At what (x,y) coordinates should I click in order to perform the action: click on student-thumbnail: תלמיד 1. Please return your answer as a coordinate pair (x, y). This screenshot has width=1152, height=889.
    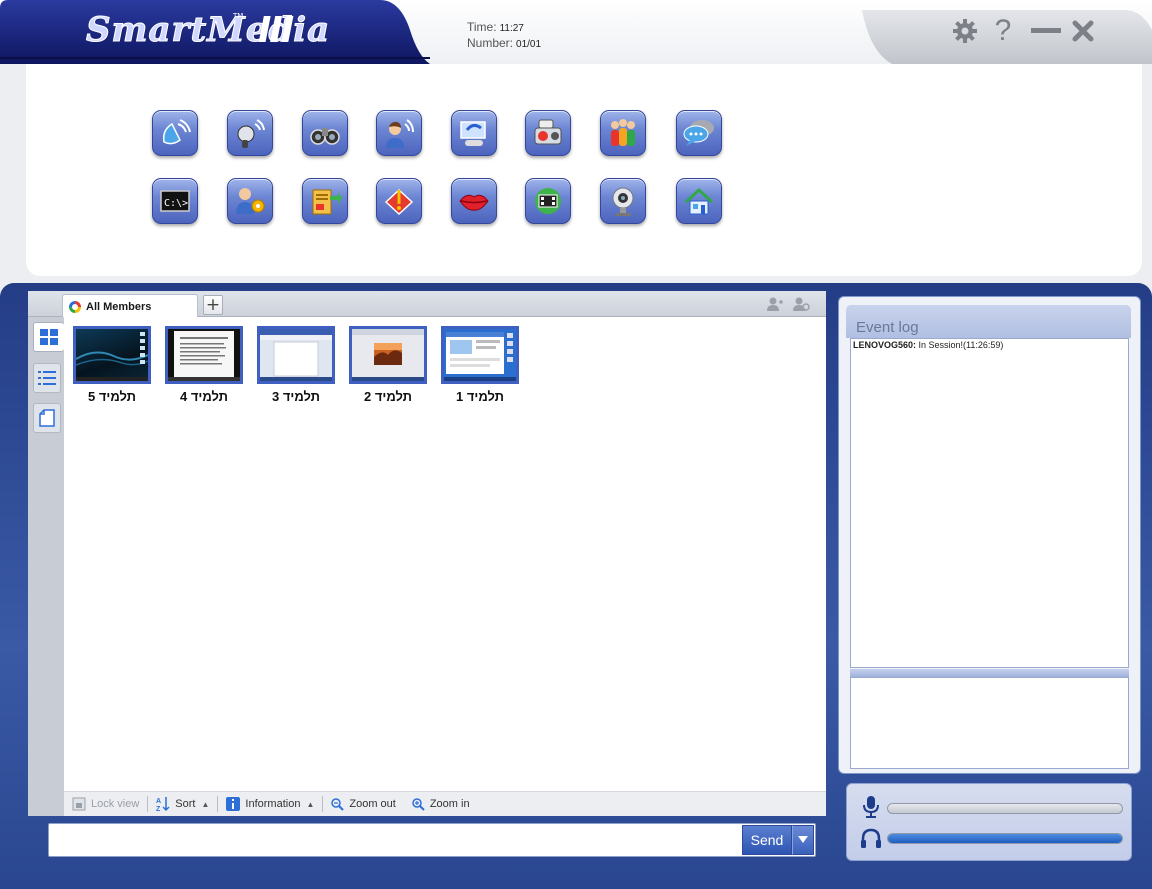
    Looking at the image, I should click on (481, 366).